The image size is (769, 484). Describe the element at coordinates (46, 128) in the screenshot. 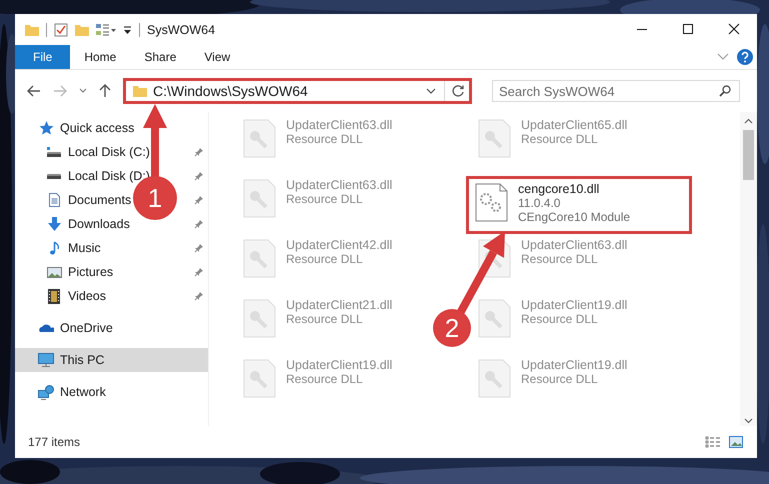

I see `star-icon` at that location.